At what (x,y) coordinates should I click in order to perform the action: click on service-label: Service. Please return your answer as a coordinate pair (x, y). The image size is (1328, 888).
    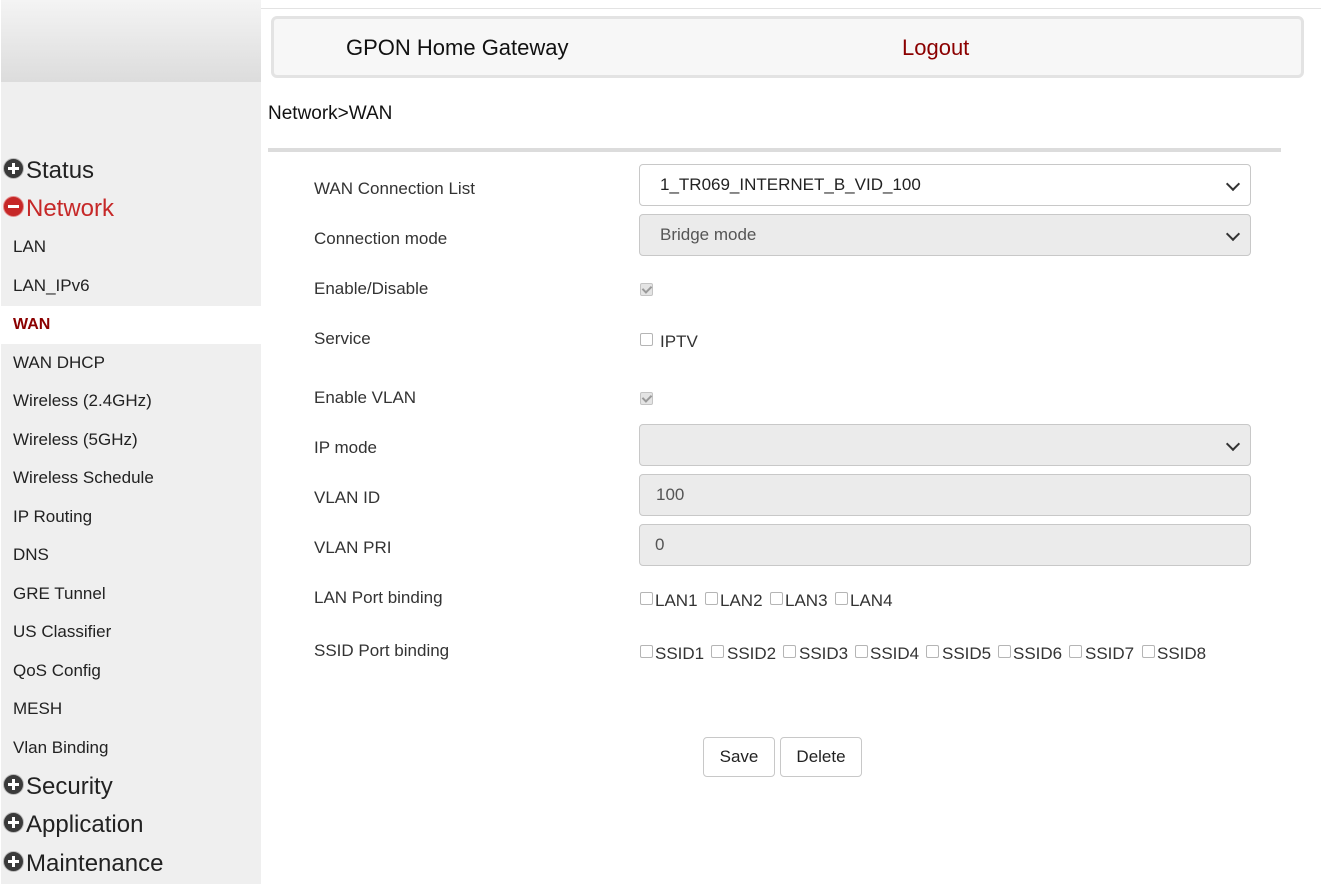
    Looking at the image, I should click on (342, 338).